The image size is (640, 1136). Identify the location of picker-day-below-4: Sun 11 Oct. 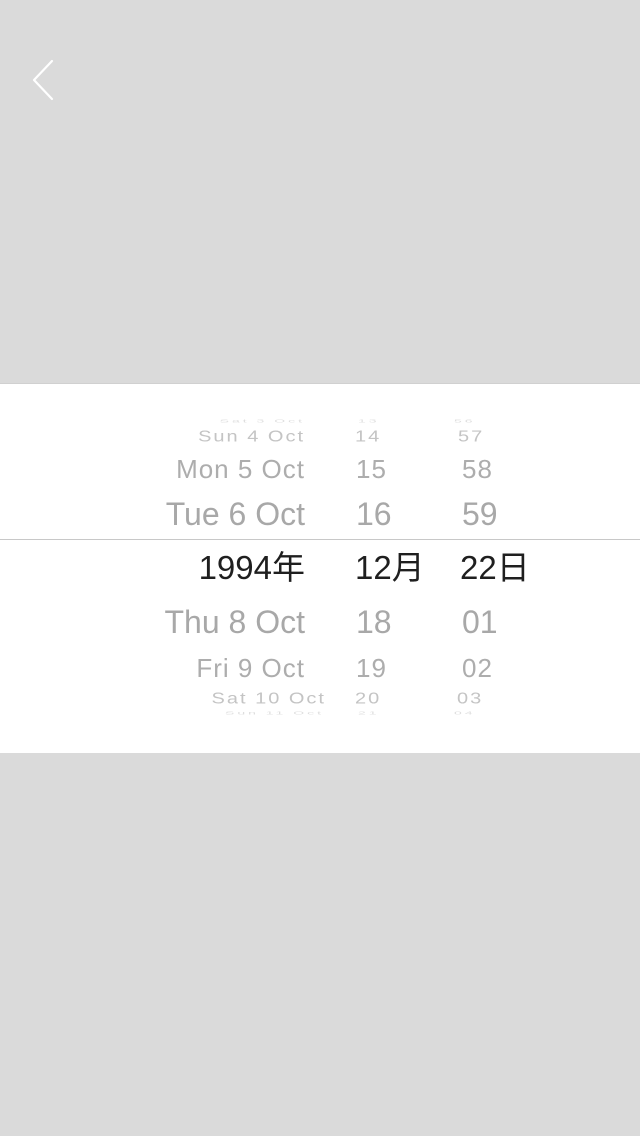
(274, 713).